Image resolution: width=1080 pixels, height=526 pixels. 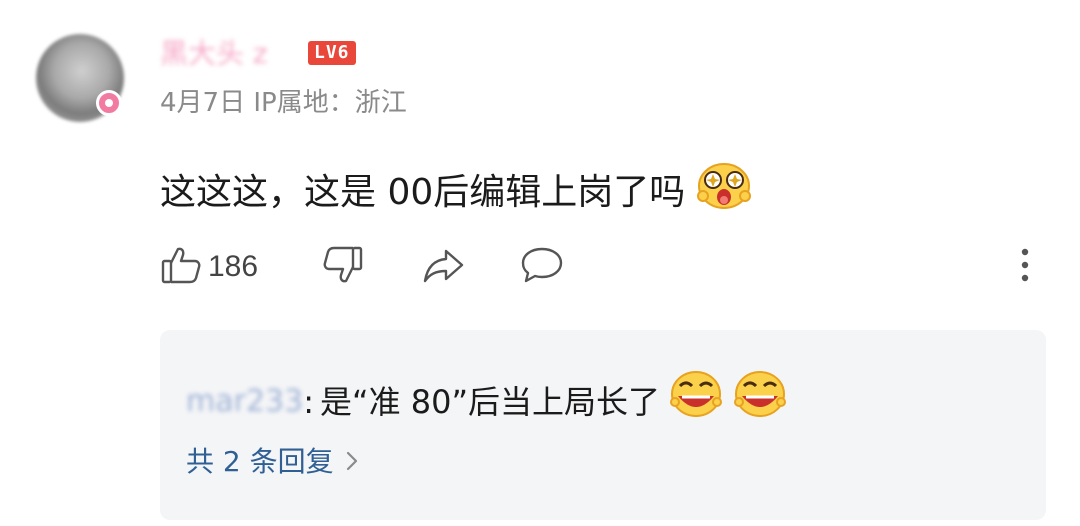 What do you see at coordinates (203, 103) in the screenshot?
I see `comment-date: 4月7日` at bounding box center [203, 103].